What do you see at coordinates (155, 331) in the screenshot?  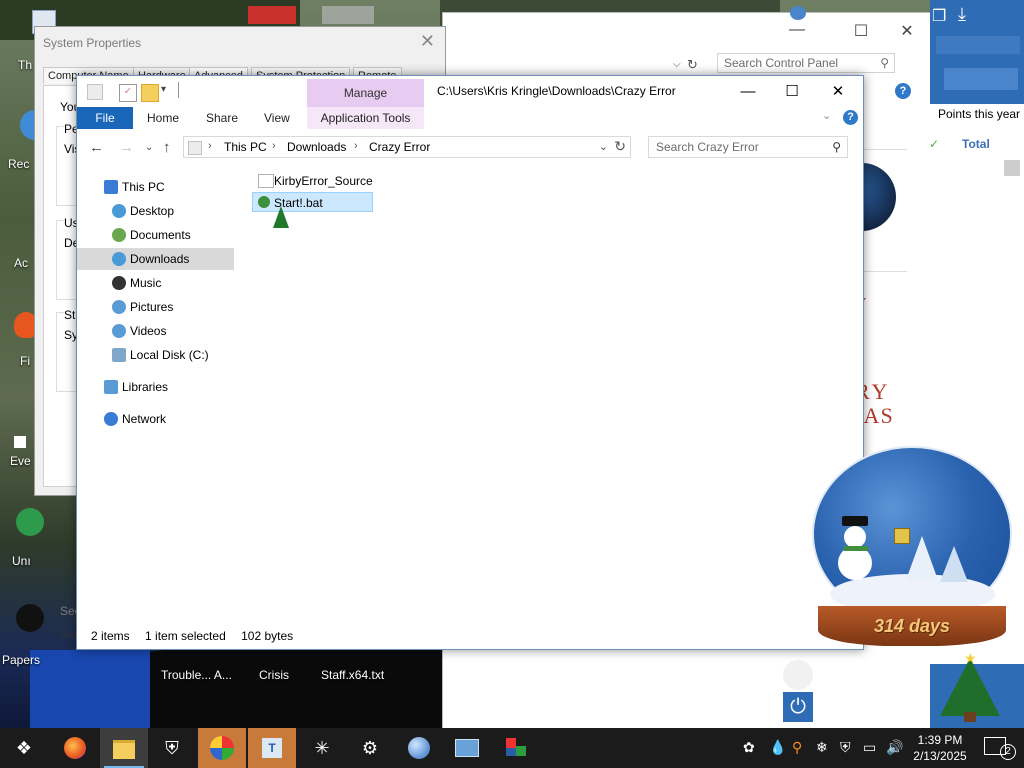 I see `nav-item-videos: Videos` at bounding box center [155, 331].